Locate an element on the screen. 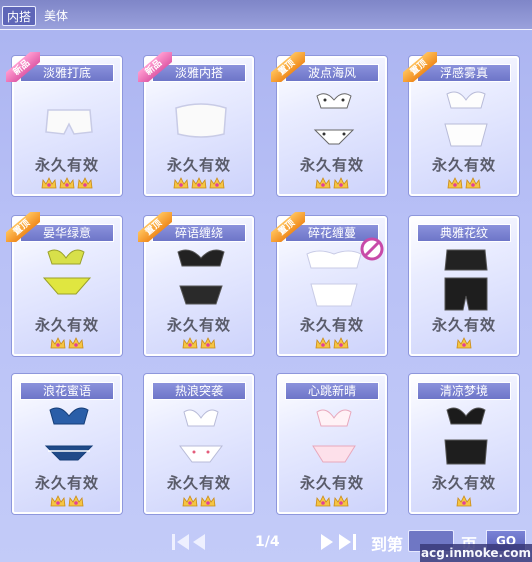 This screenshot has height=562, width=532. item-card: 淡雅打底 永久有效 新品 is located at coordinates (64, 124).